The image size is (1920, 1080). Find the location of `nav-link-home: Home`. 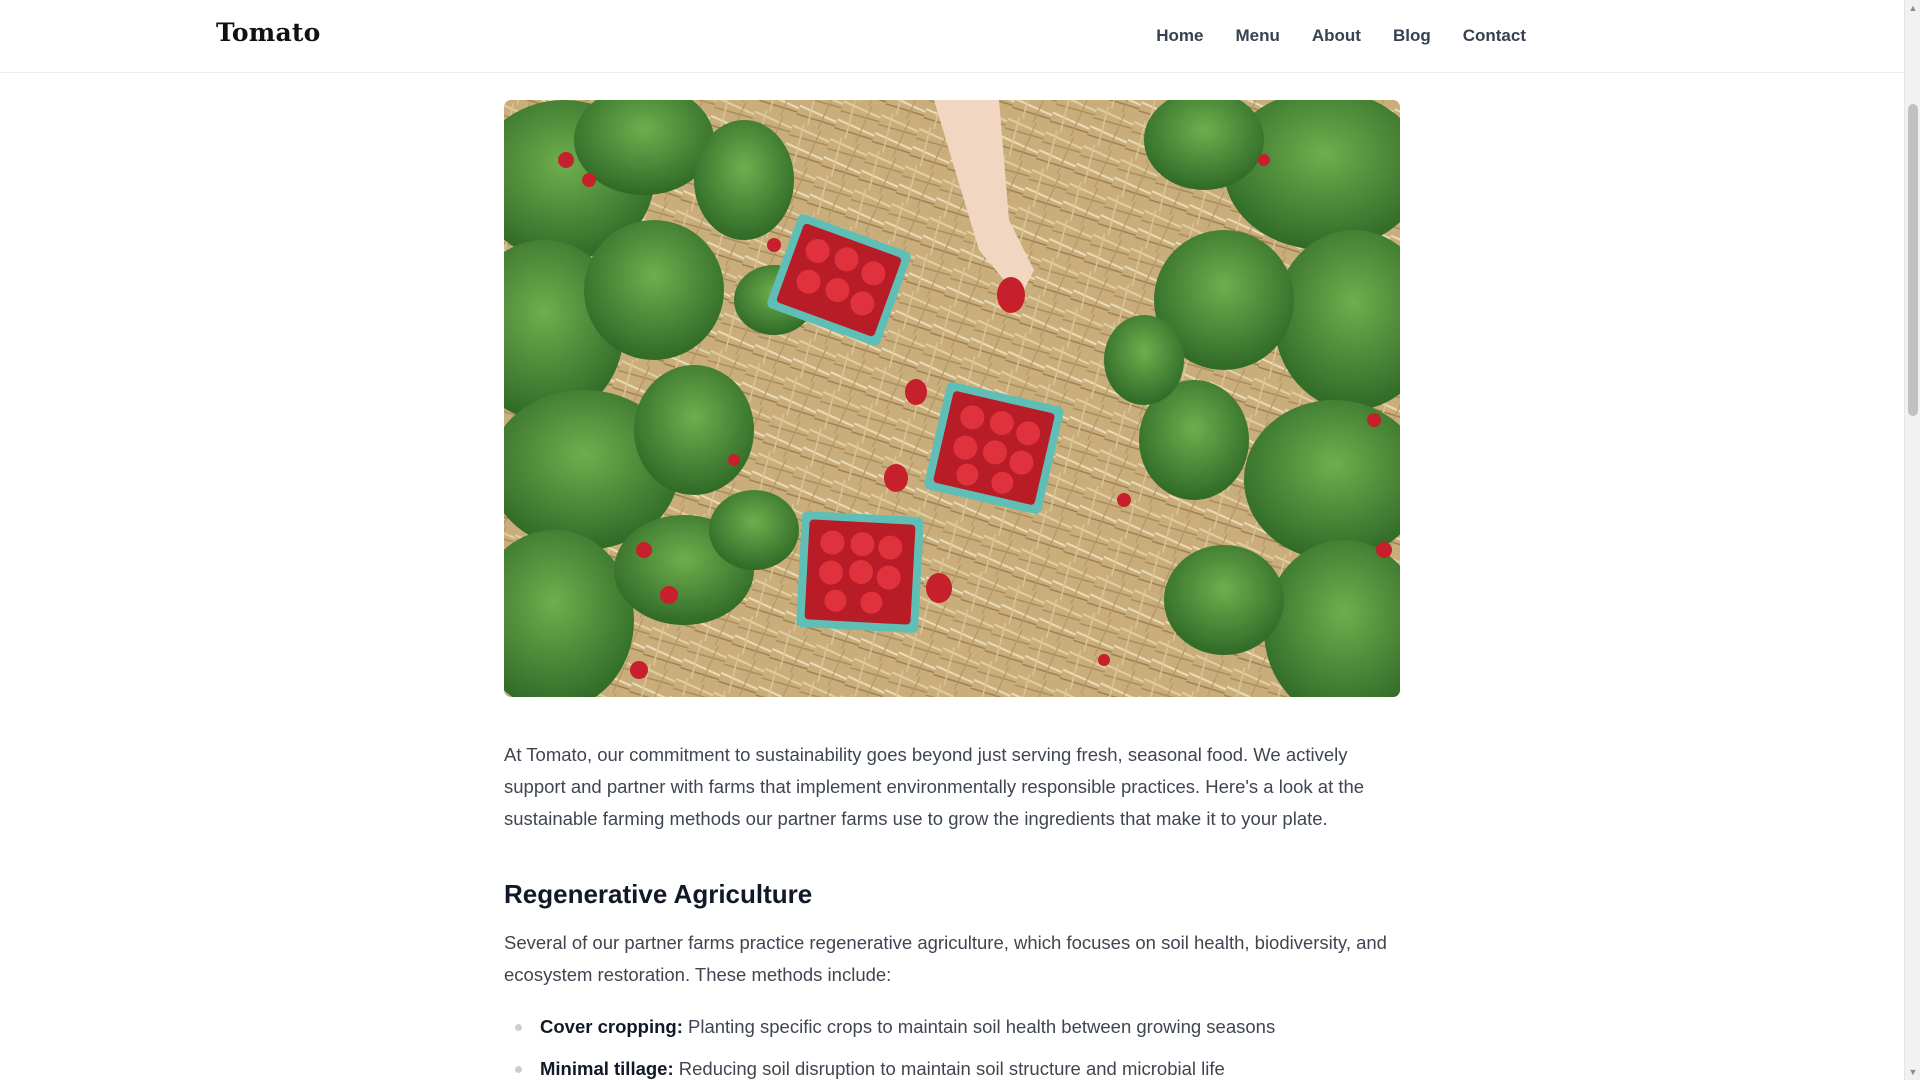

nav-link-home: Home is located at coordinates (1179, 36).